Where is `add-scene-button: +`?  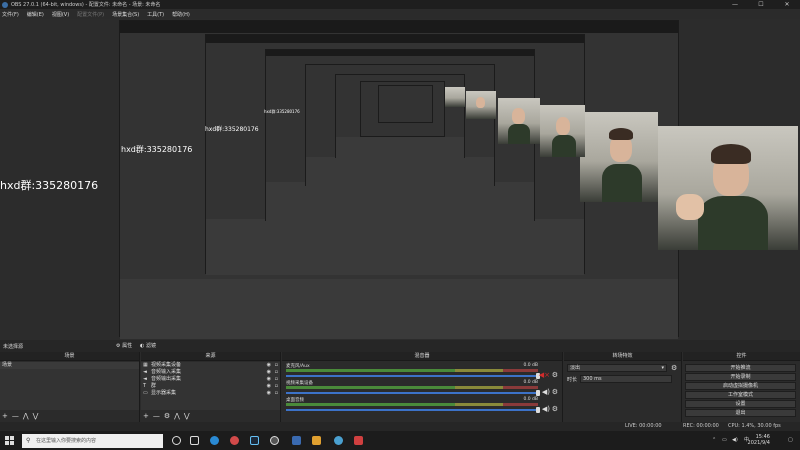 add-scene-button: + is located at coordinates (5, 416).